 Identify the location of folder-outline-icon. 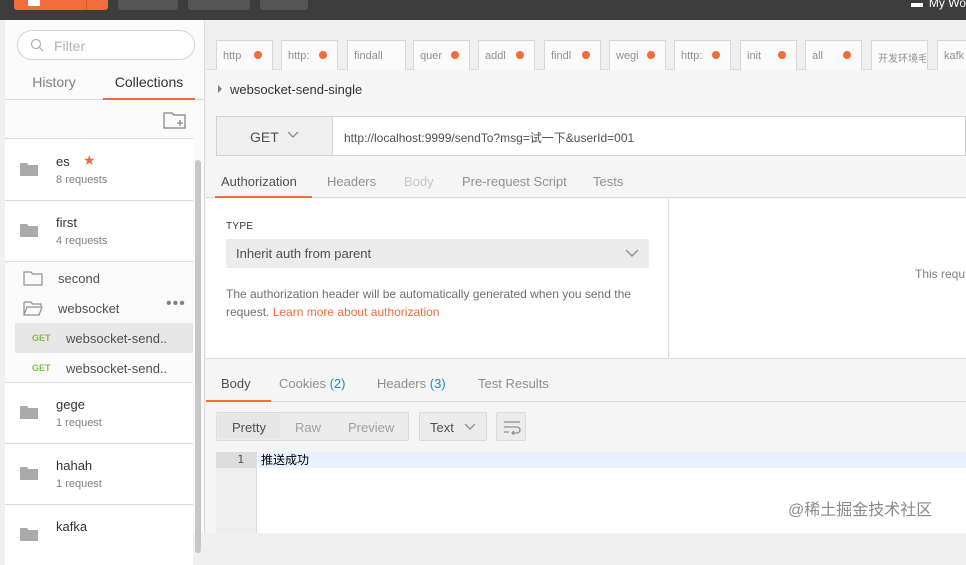
(33, 278).